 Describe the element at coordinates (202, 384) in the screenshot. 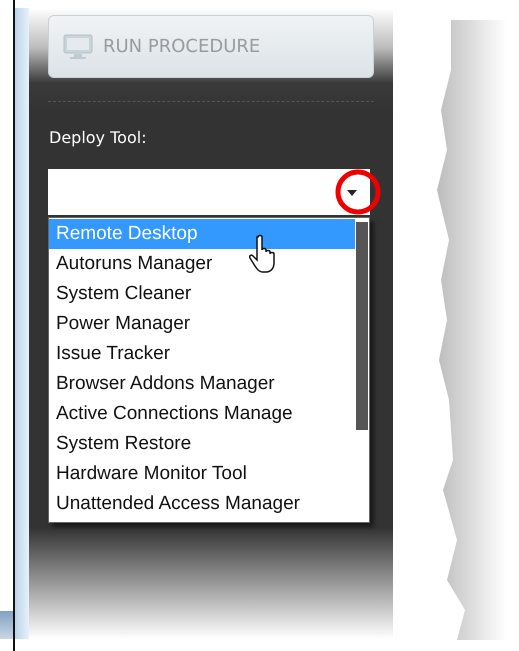

I see `dropdown-option: Browser Addons Manager` at that location.